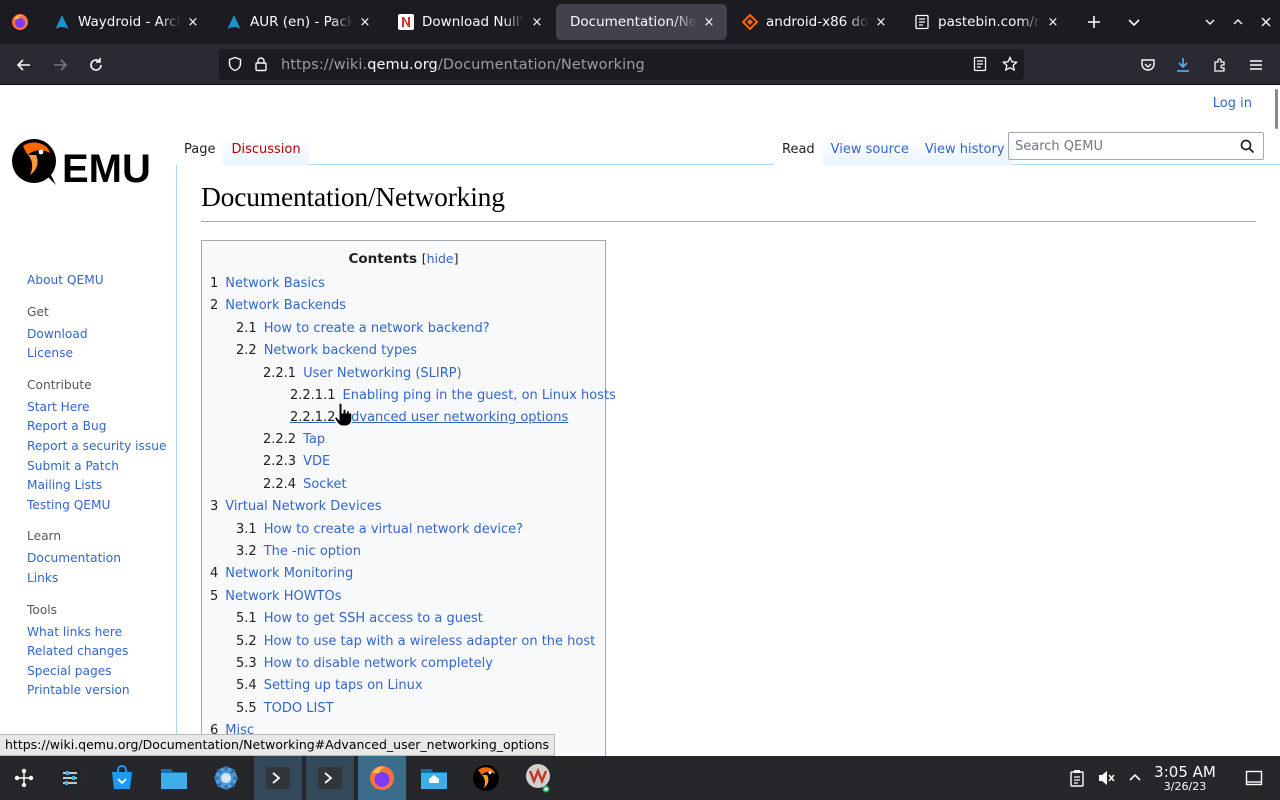 Image resolution: width=1280 pixels, height=800 pixels. I want to click on minimize-window-icon, so click(1210, 22).